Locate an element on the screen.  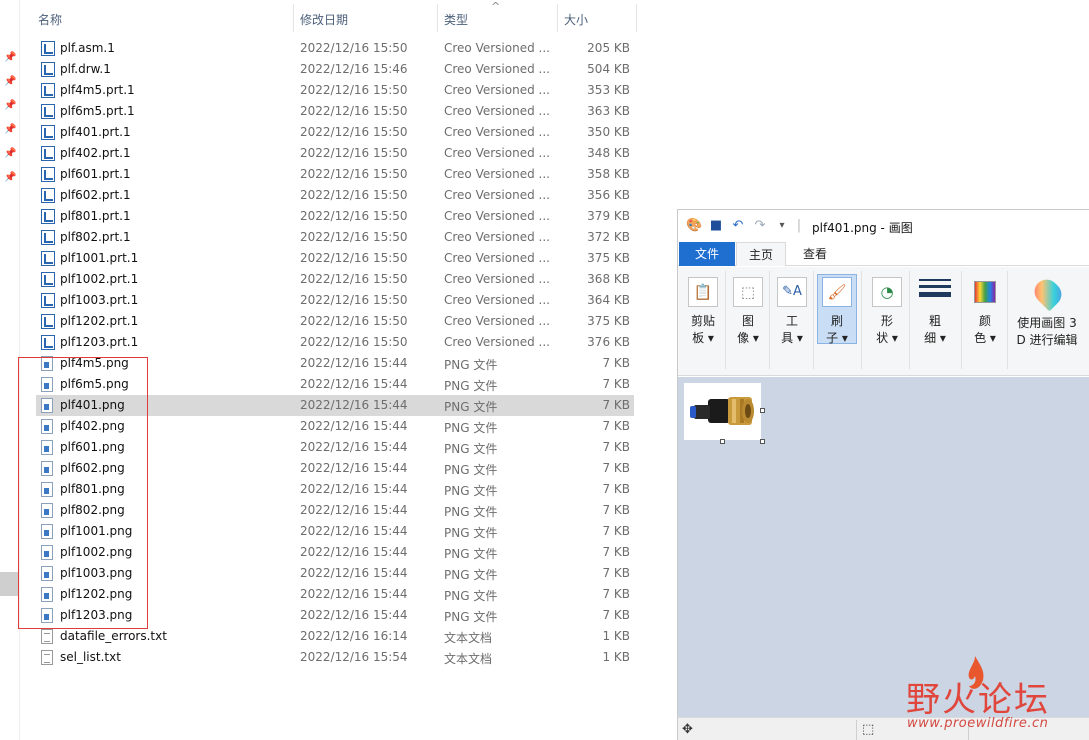
file-name: plf602.prt.1 is located at coordinates (95, 195).